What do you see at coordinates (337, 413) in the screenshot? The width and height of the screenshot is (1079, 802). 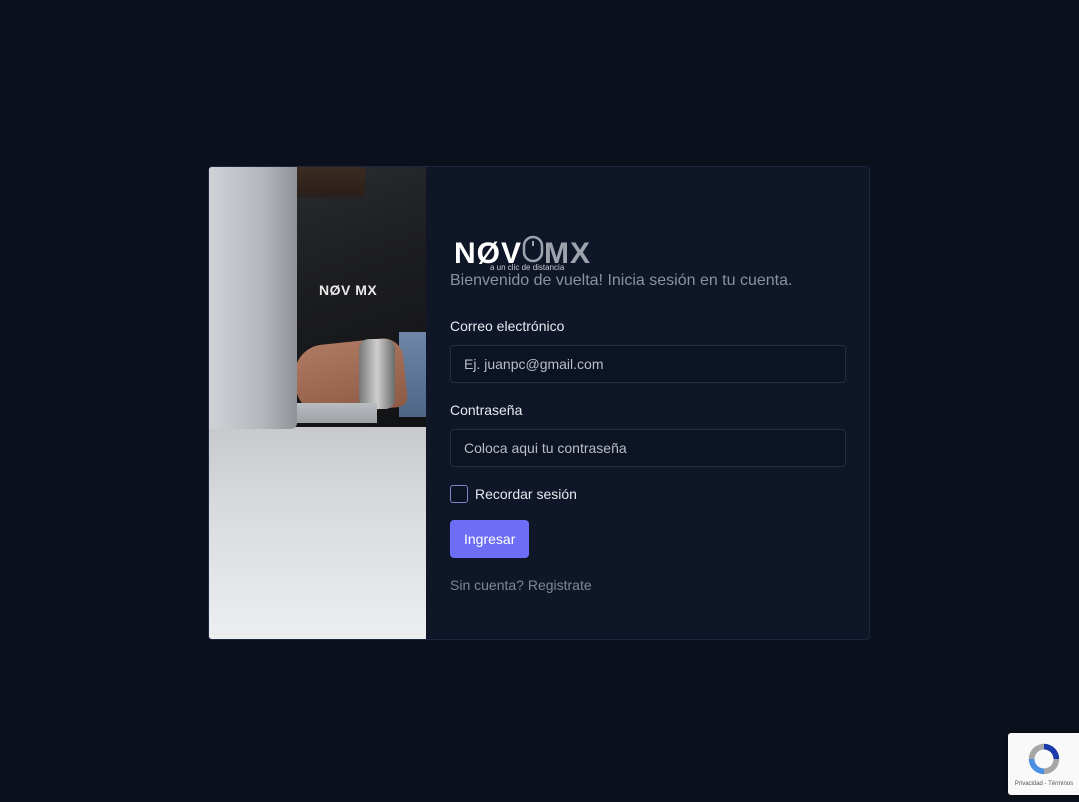 I see `photo-keyboard` at bounding box center [337, 413].